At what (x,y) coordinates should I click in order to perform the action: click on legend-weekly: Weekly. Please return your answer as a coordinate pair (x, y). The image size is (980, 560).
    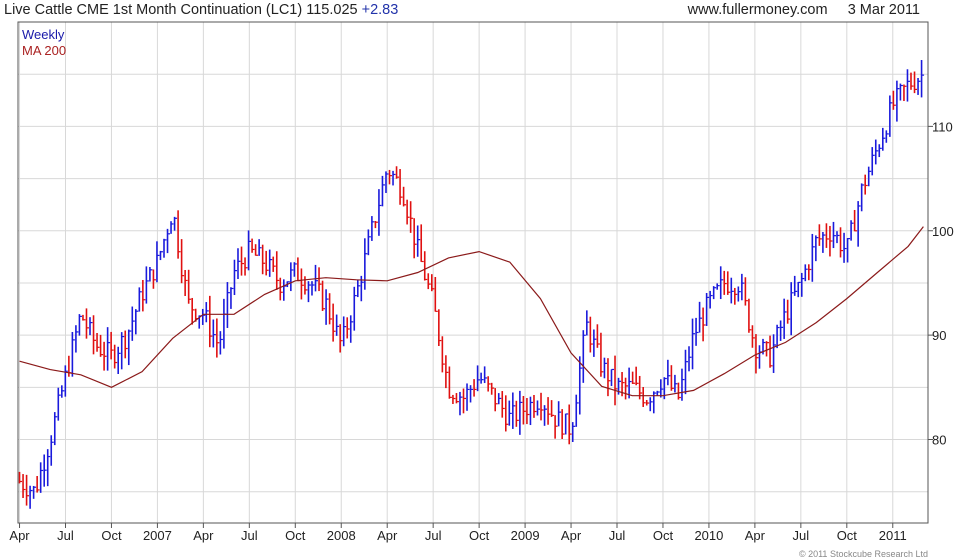
    Looking at the image, I should click on (43, 34).